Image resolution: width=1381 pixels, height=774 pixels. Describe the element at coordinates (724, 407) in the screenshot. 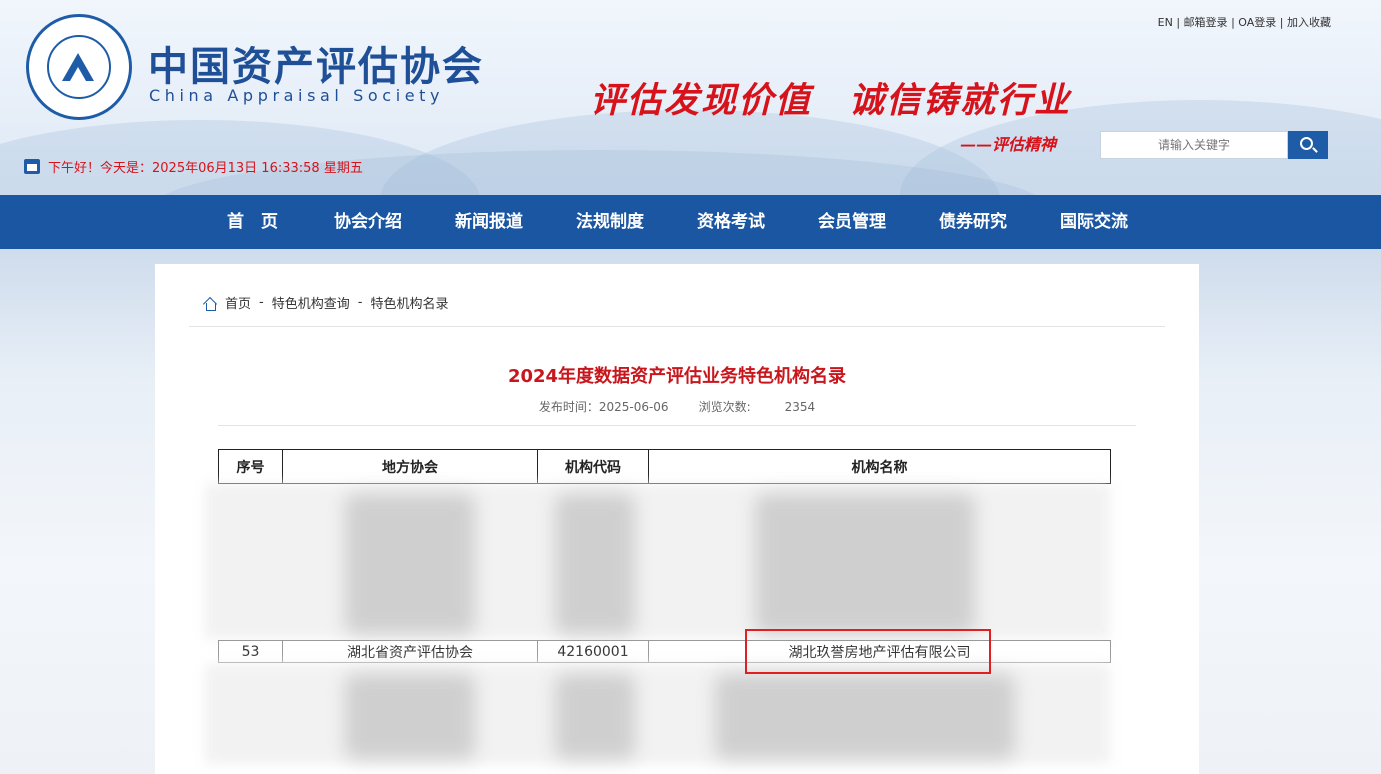

I see `views-label: 浏览次数:` at that location.